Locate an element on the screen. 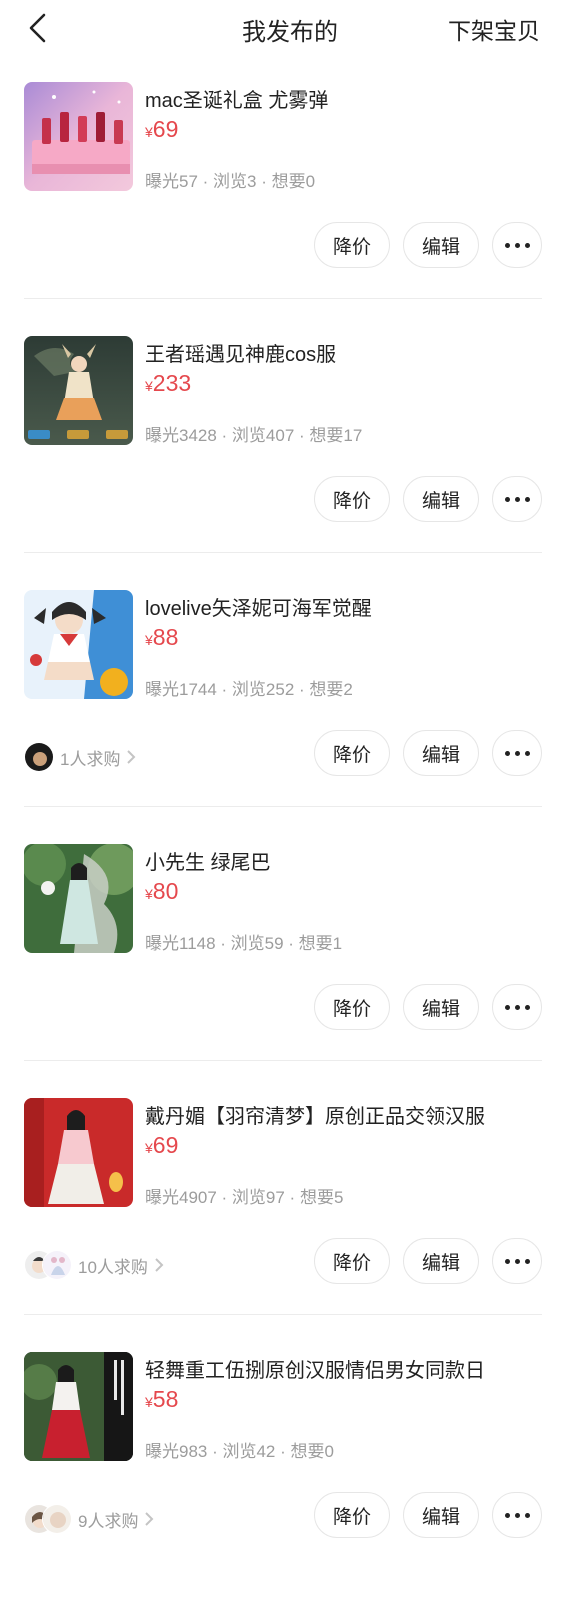 This screenshot has height=1604, width=580. item-title: lovelive矢泽妮可海军觉醒 is located at coordinates (258, 609).